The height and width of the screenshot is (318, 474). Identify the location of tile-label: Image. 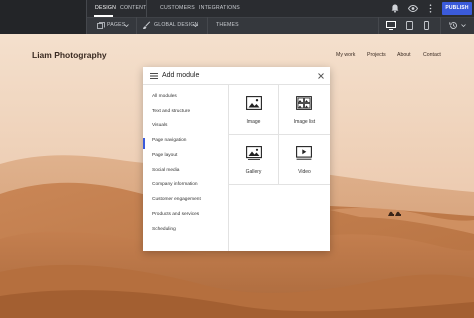
(253, 122).